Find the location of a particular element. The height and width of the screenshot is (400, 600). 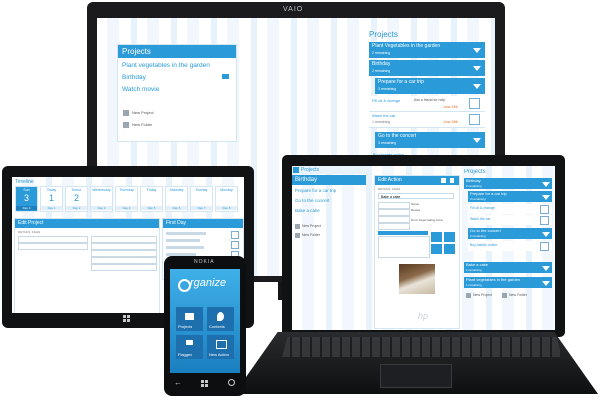

day-tile: Today 1 Day 1 is located at coordinates (51, 199).